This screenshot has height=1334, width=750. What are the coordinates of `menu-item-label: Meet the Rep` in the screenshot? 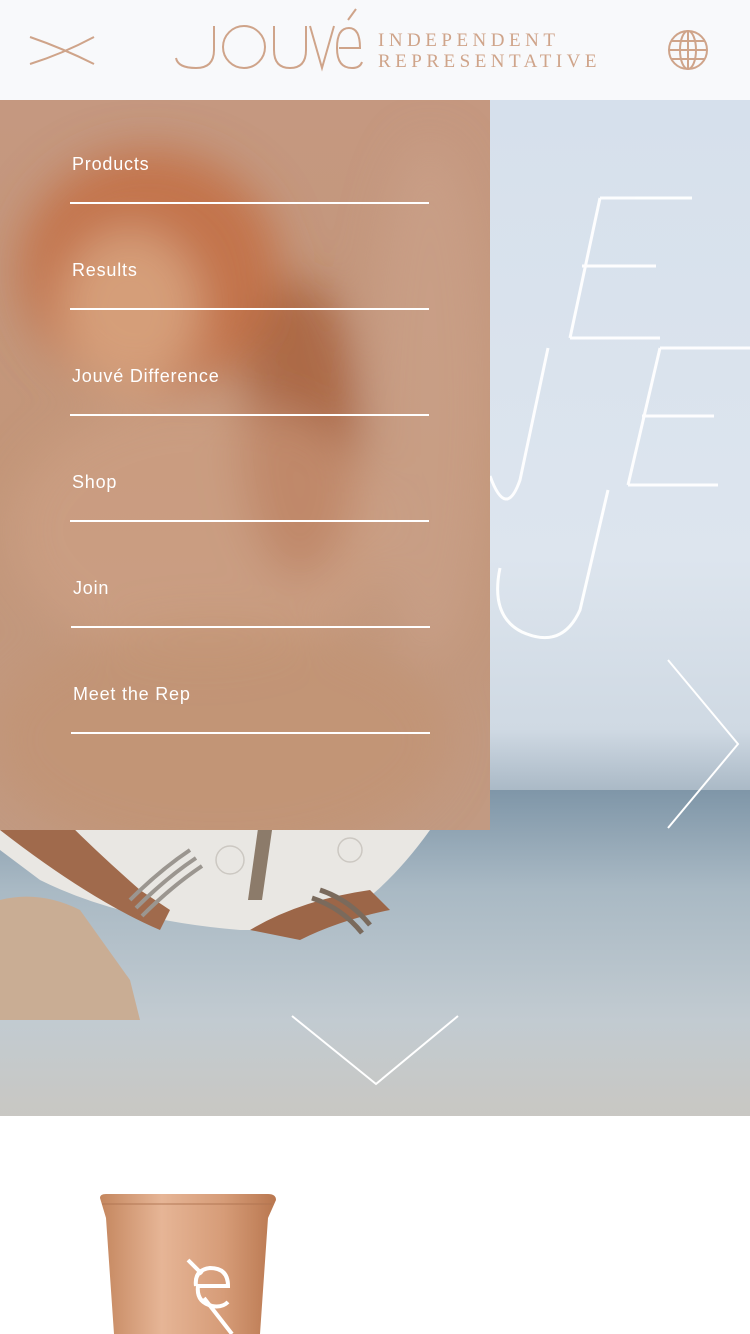 It's located at (132, 694).